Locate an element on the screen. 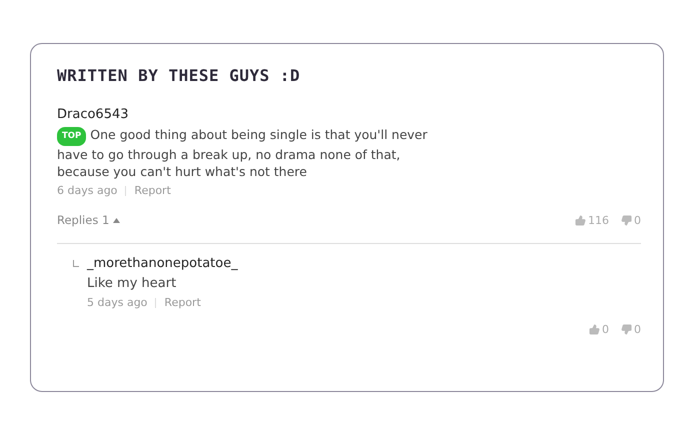  caret-icon is located at coordinates (116, 220).